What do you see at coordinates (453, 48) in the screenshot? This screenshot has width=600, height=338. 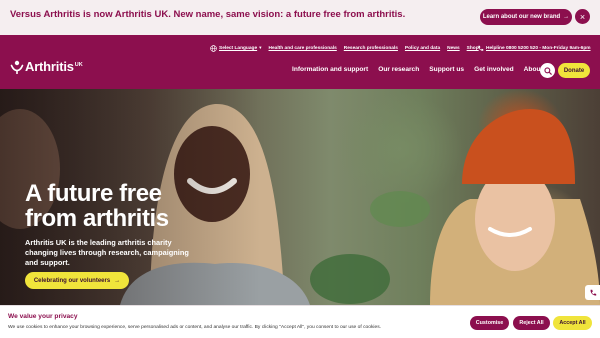 I see `link-news: News` at bounding box center [453, 48].